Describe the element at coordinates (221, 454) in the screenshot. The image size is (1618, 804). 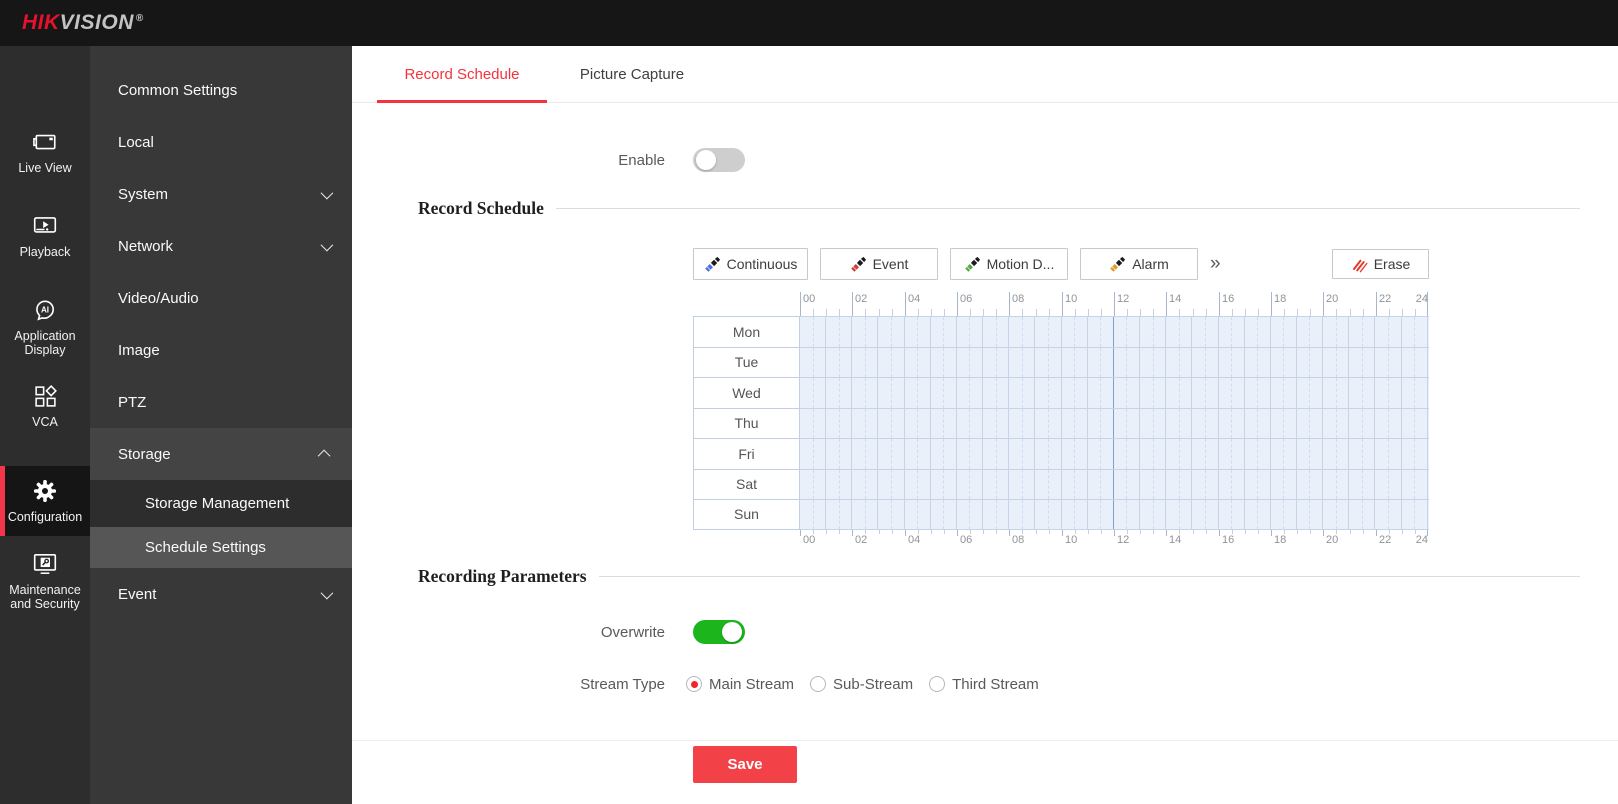
I see `menu-item-storage: Storage` at that location.